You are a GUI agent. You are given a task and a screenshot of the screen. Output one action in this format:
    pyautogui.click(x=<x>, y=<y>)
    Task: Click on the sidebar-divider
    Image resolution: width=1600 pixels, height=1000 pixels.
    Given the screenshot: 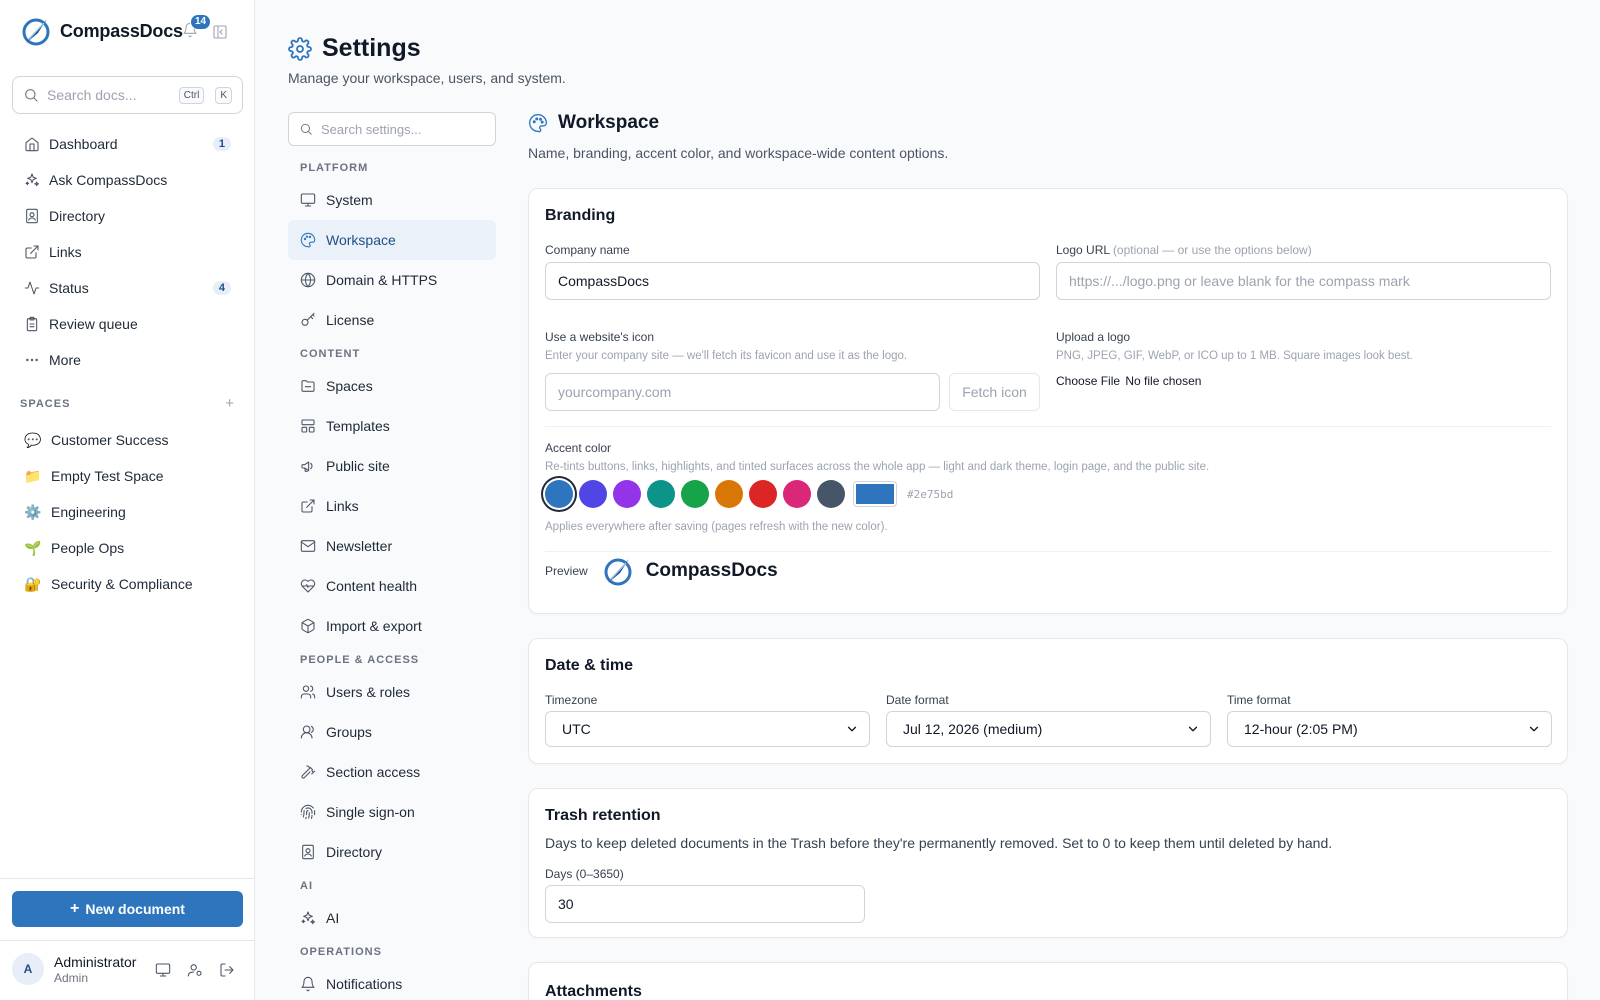 What is the action you would take?
    pyautogui.click(x=127, y=878)
    